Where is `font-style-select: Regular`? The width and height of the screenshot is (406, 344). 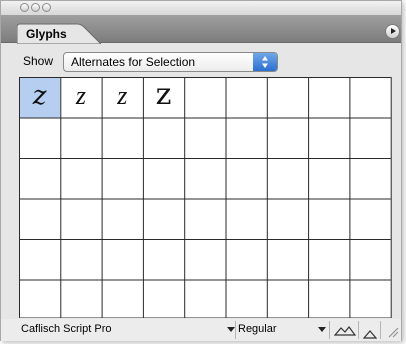
font-style-select: Regular is located at coordinates (257, 329).